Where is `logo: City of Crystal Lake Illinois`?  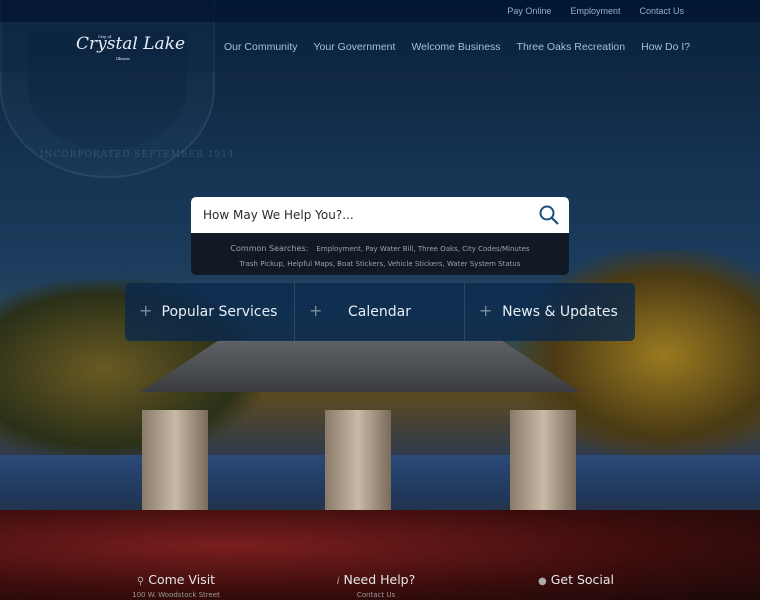
logo: City of Crystal Lake Illinois is located at coordinates (136, 47).